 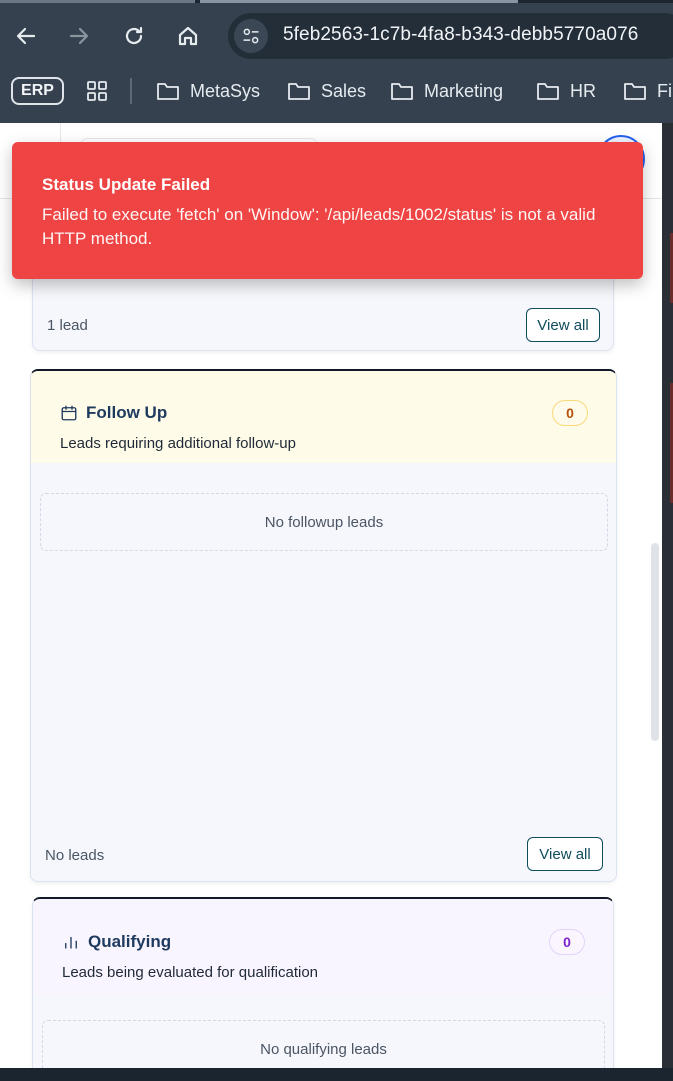 I want to click on card-title: Follow Up, so click(x=113, y=413).